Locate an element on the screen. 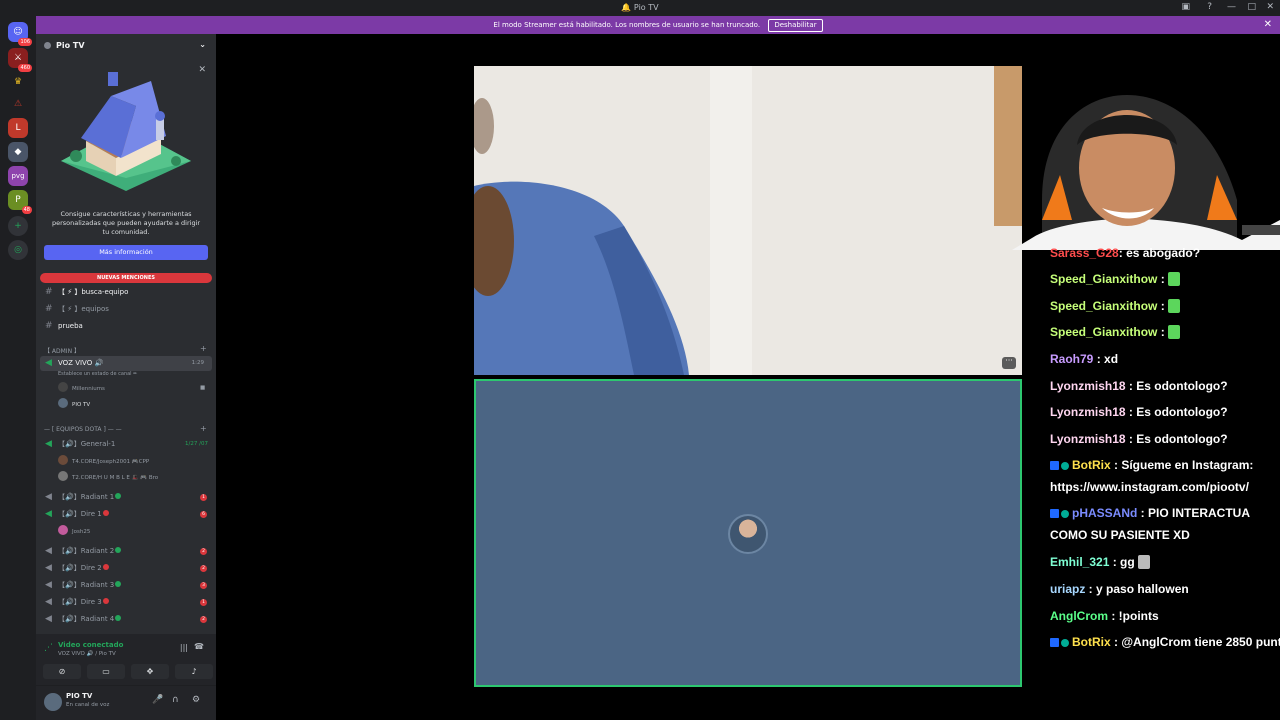  window-title: 🔔 Pio TV is located at coordinates (640, 7).